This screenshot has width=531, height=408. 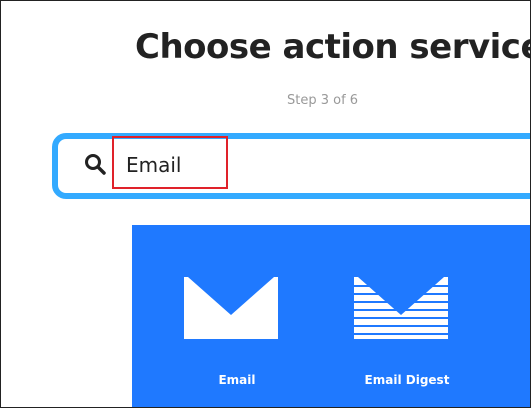 I want to click on service-tile-email: Email, so click(x=237, y=316).